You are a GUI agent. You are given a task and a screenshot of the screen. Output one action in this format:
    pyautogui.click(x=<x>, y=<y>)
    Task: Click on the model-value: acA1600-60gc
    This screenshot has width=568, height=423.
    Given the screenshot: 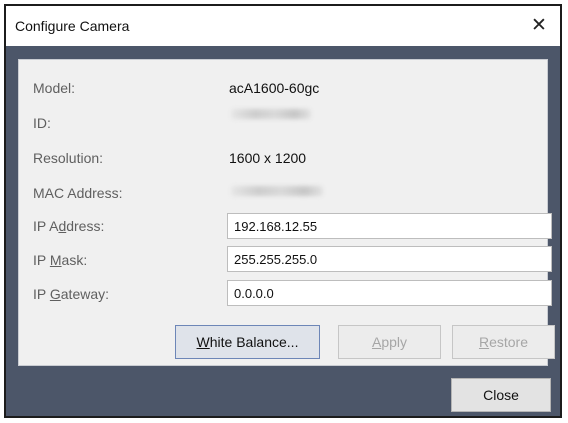 What is the action you would take?
    pyautogui.click(x=274, y=88)
    